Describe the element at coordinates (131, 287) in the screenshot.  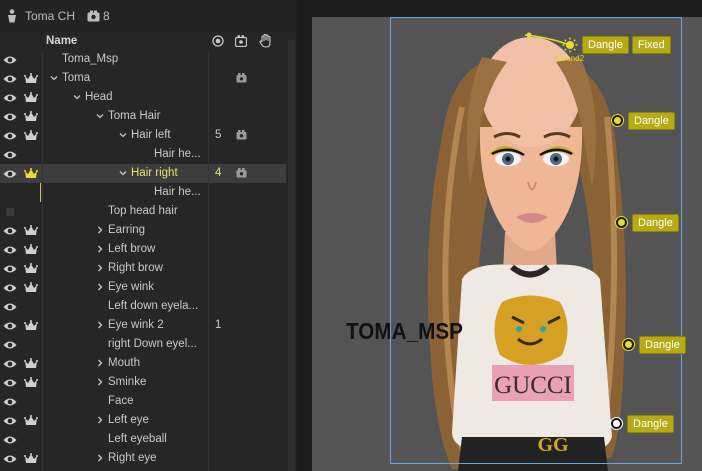
I see `layer-name: Eye wink` at that location.